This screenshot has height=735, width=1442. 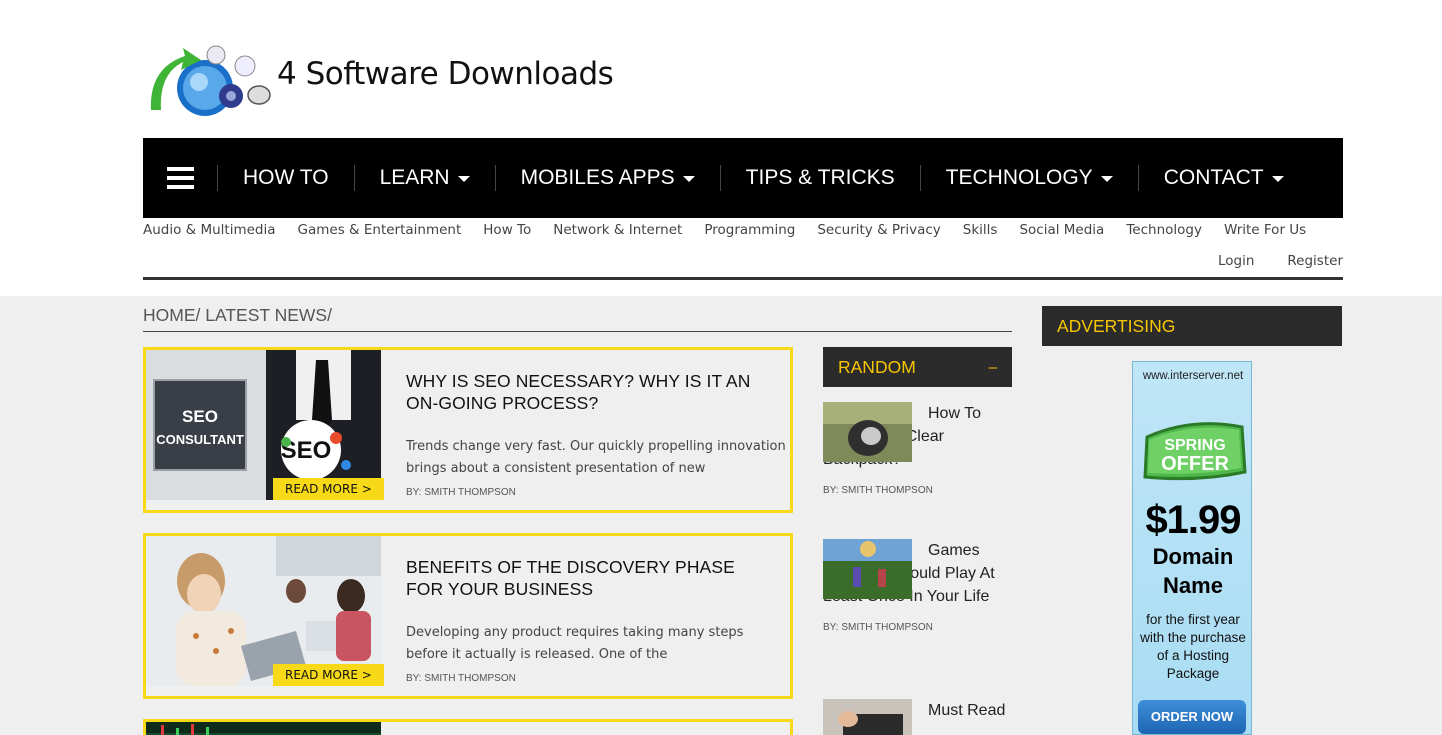 I want to click on category-link: Skills, so click(x=980, y=230).